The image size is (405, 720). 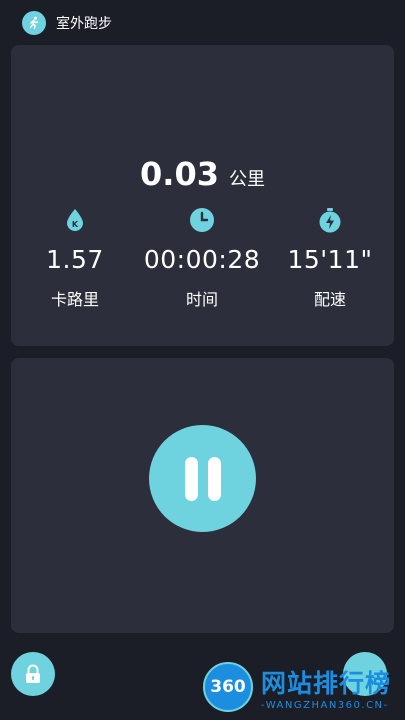 I want to click on lock-icon, so click(x=33, y=673).